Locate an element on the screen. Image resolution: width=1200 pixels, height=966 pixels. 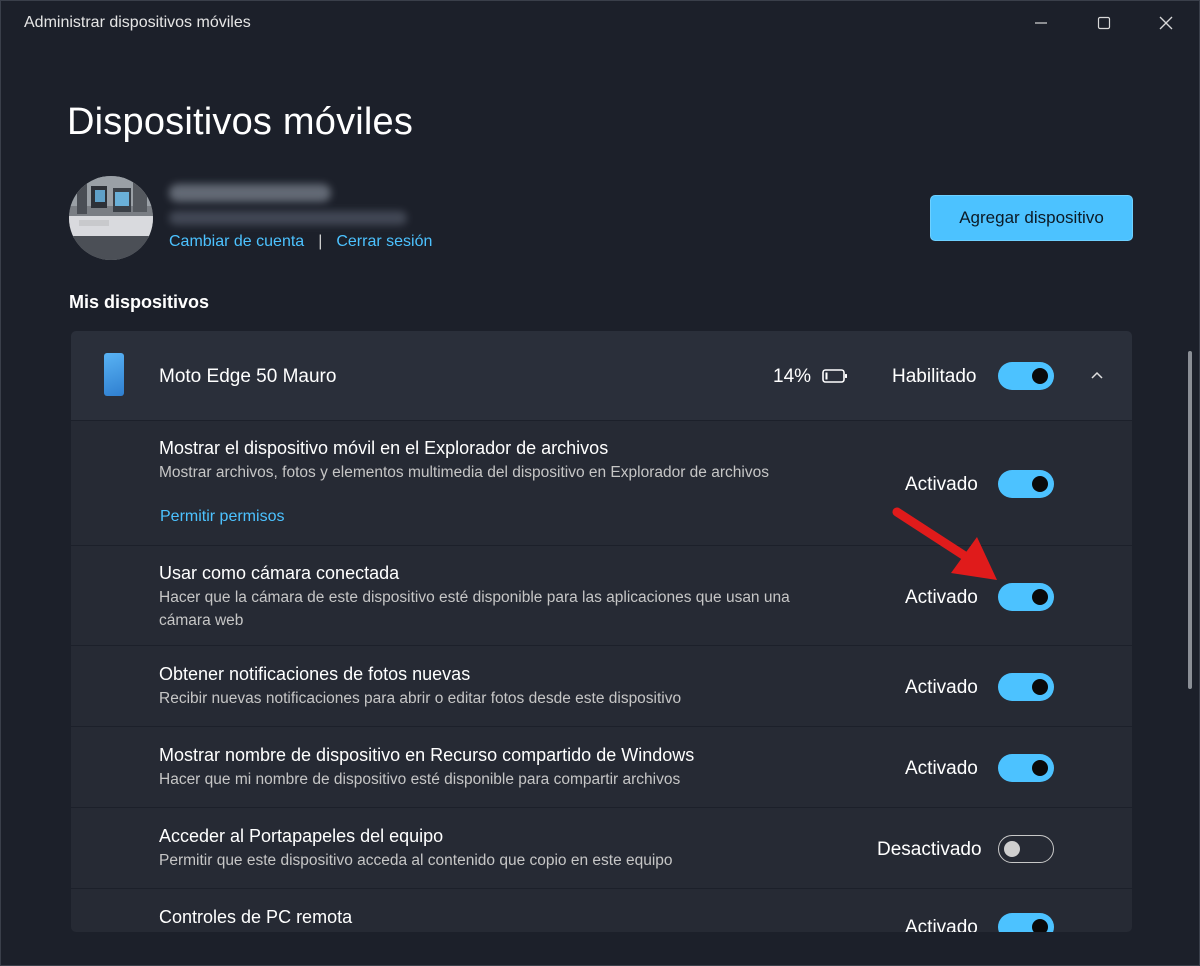
battery-icon is located at coordinates (834, 376).